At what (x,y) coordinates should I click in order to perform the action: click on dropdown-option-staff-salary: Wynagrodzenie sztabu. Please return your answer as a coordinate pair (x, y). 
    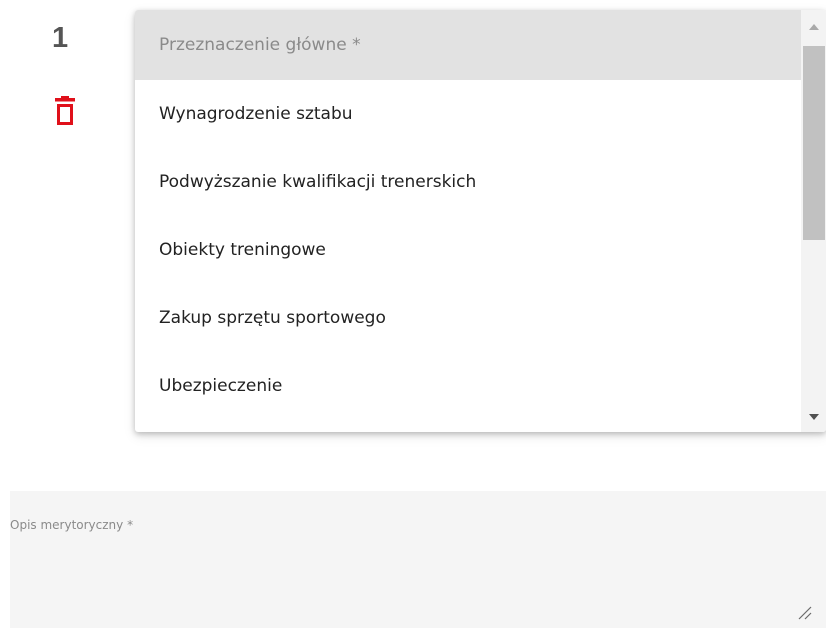
    Looking at the image, I should click on (468, 114).